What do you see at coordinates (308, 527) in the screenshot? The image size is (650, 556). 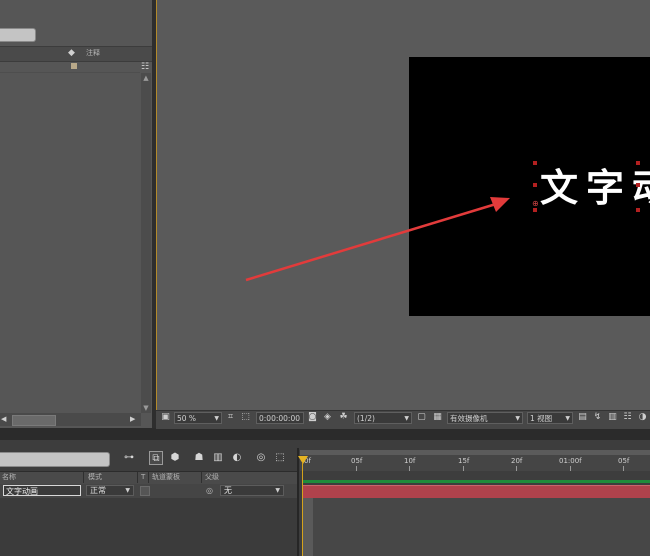 I see `timeline-track-strip` at bounding box center [308, 527].